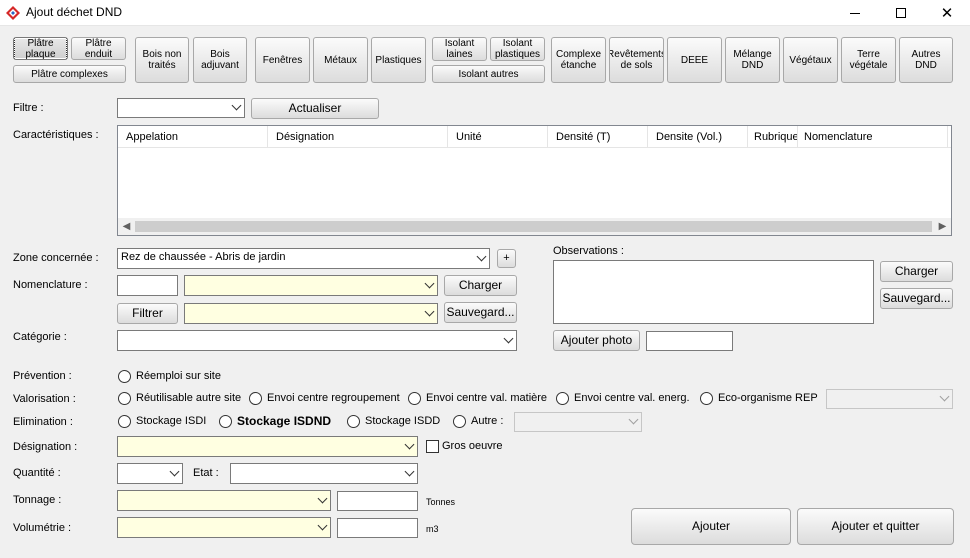 The height and width of the screenshot is (558, 970). Describe the element at coordinates (488, 74) in the screenshot. I see `category-isolant-autres: Isolant autres` at that location.